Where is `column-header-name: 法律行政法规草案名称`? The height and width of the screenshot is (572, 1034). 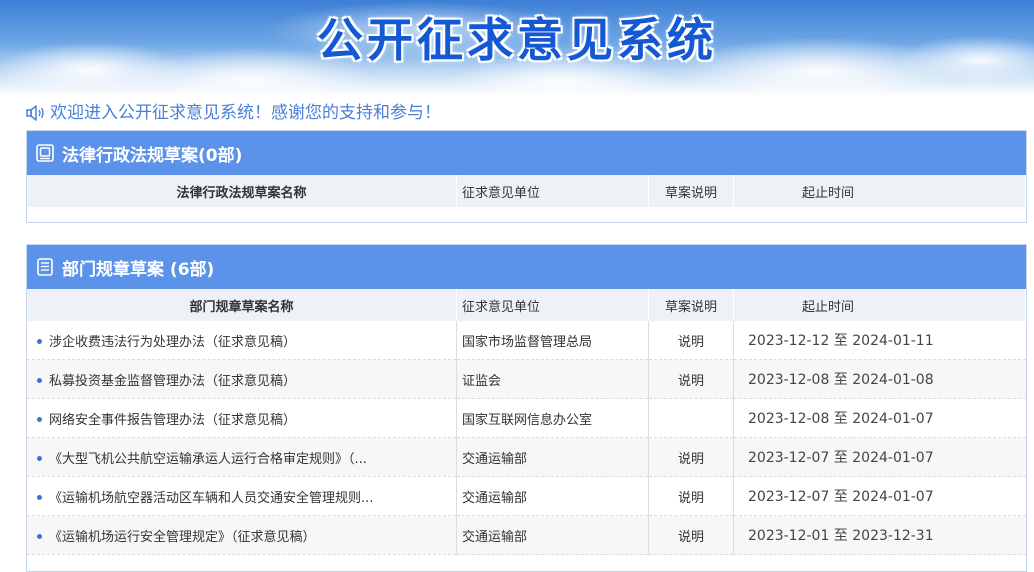
column-header-name: 法律行政法规草案名称 is located at coordinates (242, 191).